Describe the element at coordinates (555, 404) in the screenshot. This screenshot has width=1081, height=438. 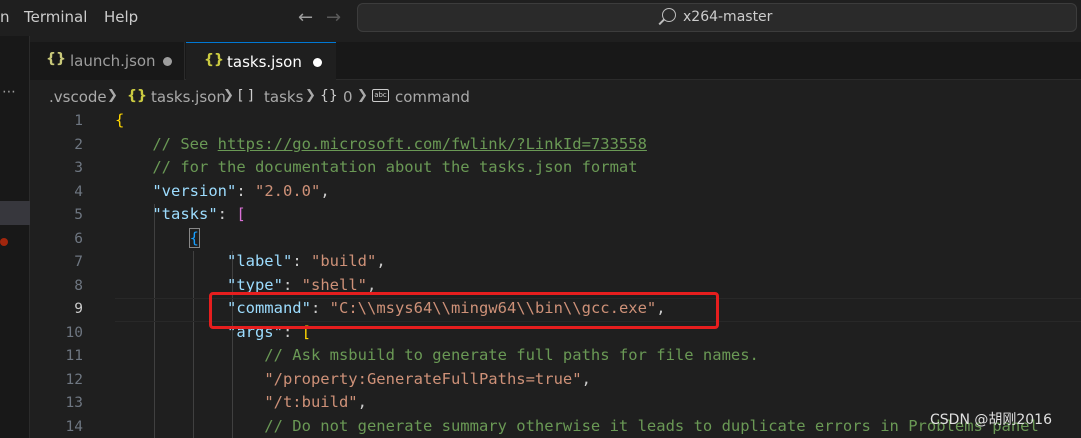
I see `code-line: 13 "/t:build",` at that location.